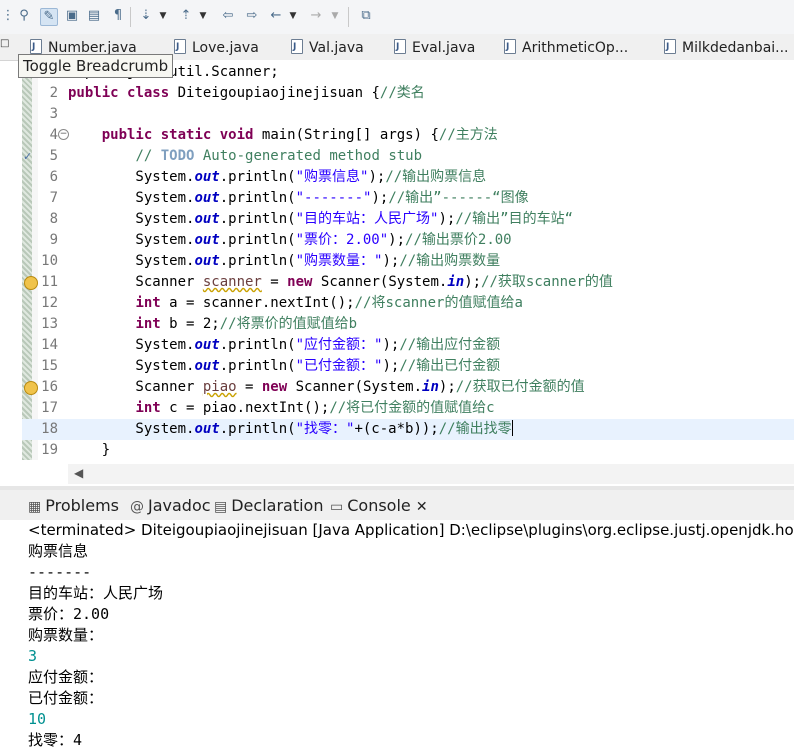 This screenshot has width=794, height=752. I want to click on pin-editor-icon: ⧉, so click(366, 16).